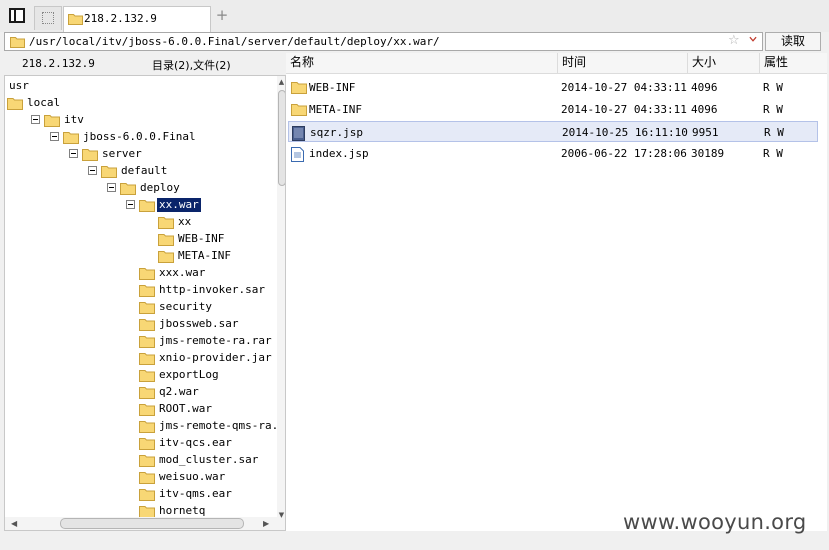  I want to click on tab-label: 218.2.132.9, so click(120, 18).